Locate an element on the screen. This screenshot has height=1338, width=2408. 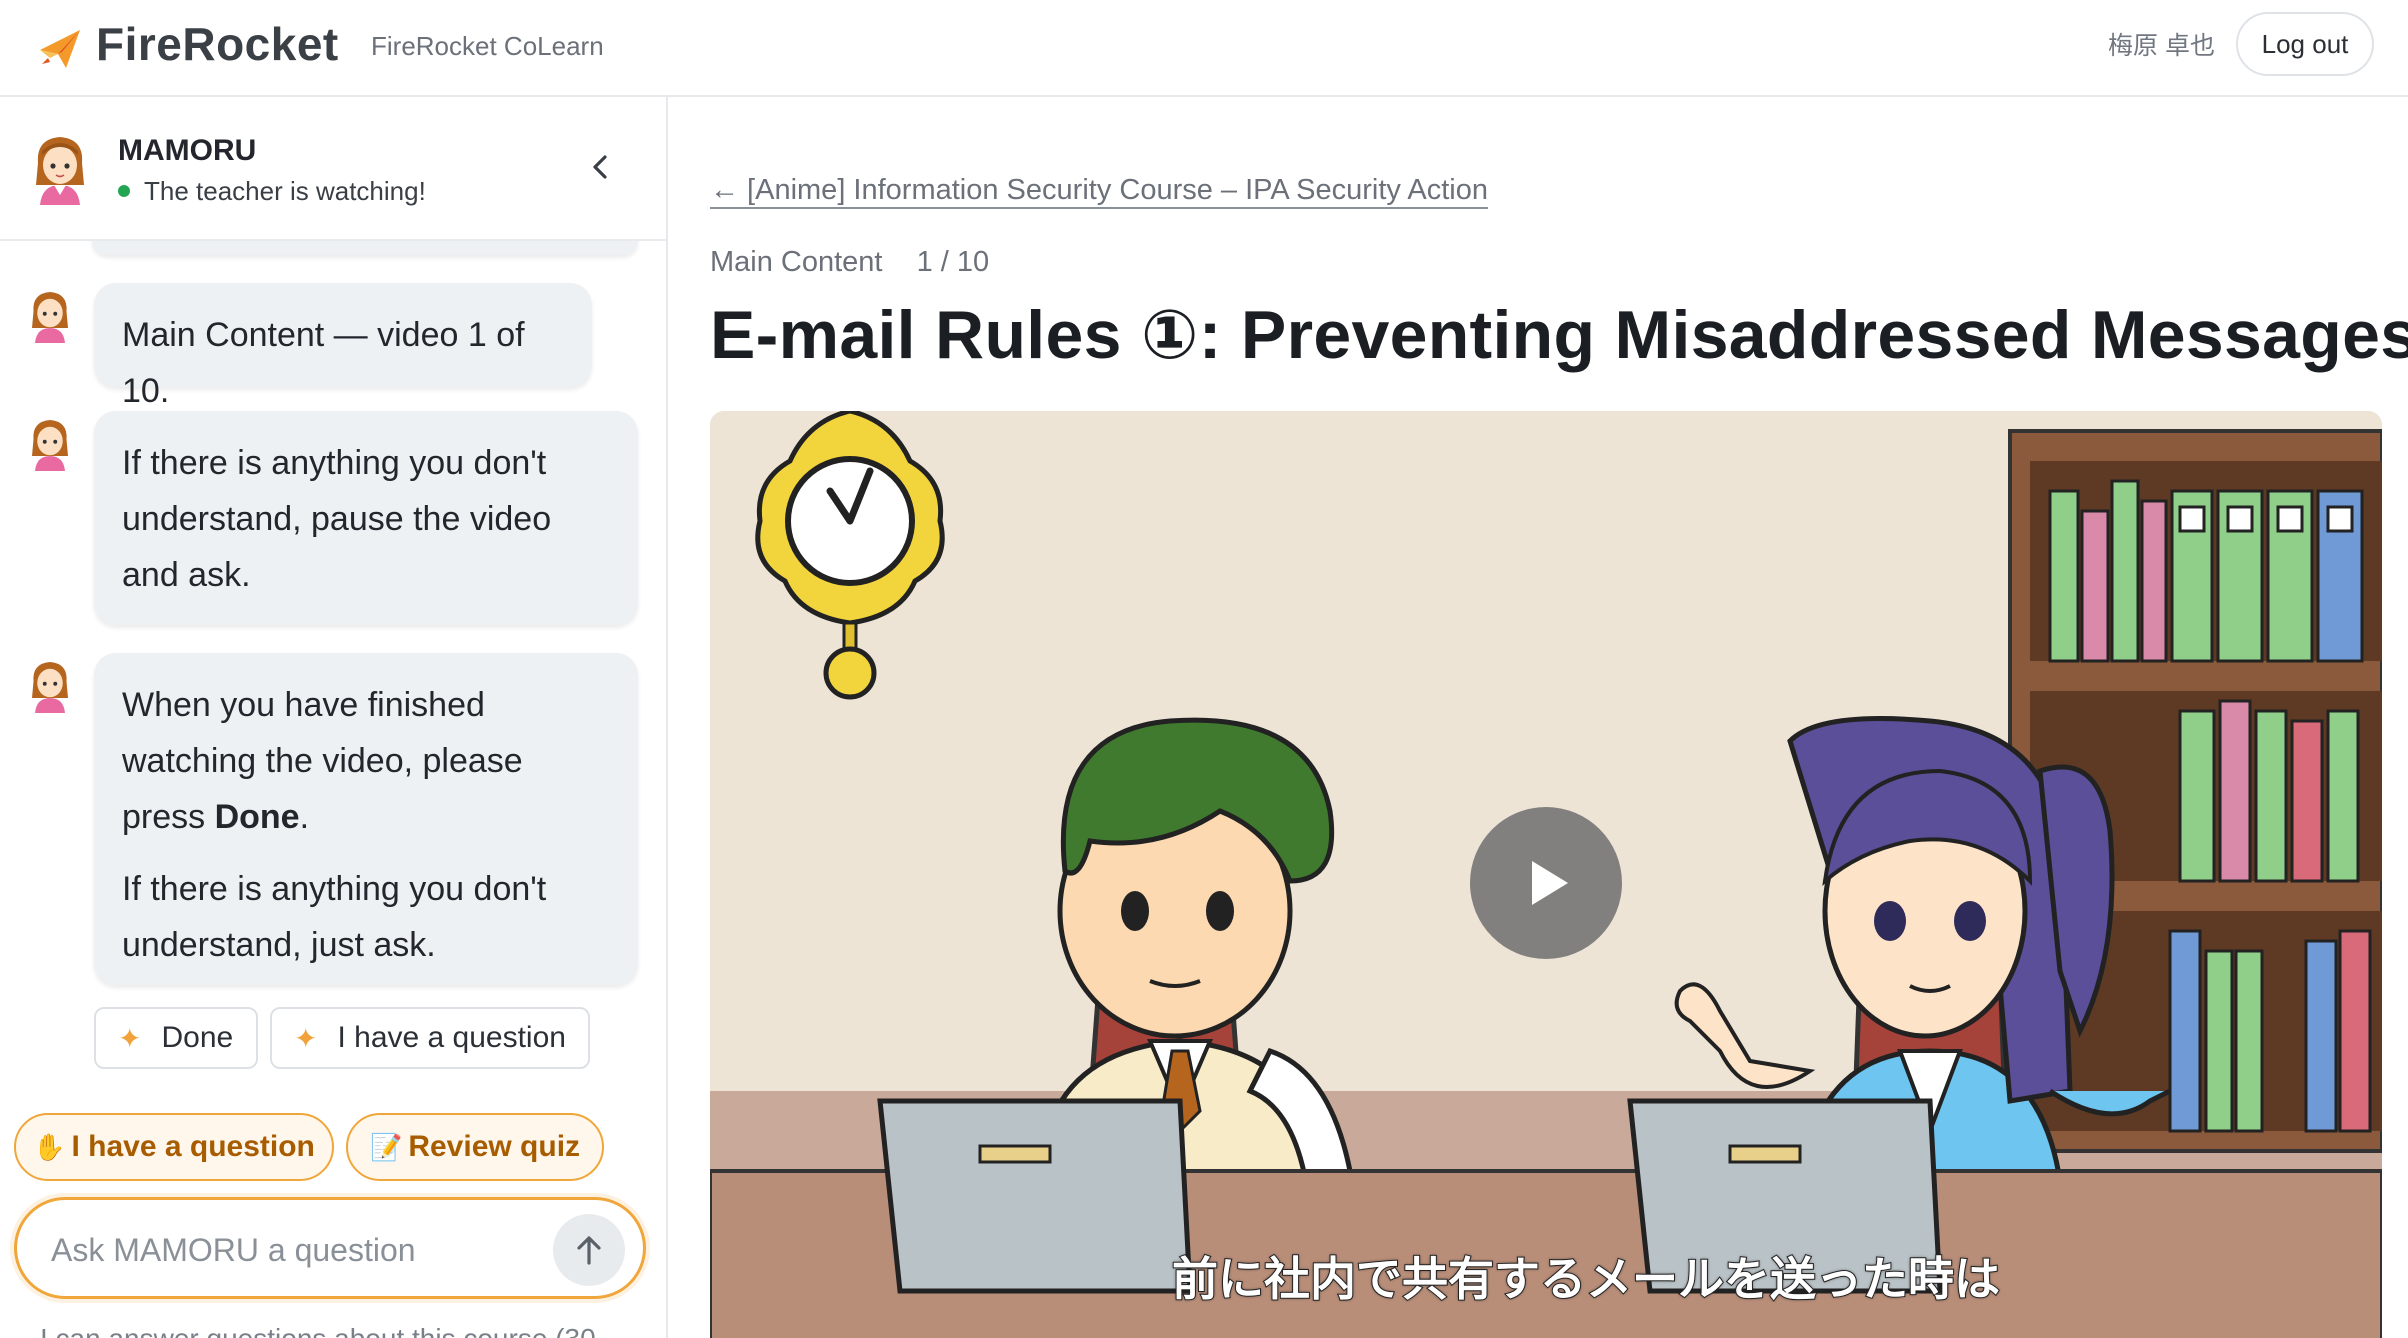
logout-button: Log out is located at coordinates (2305, 44).